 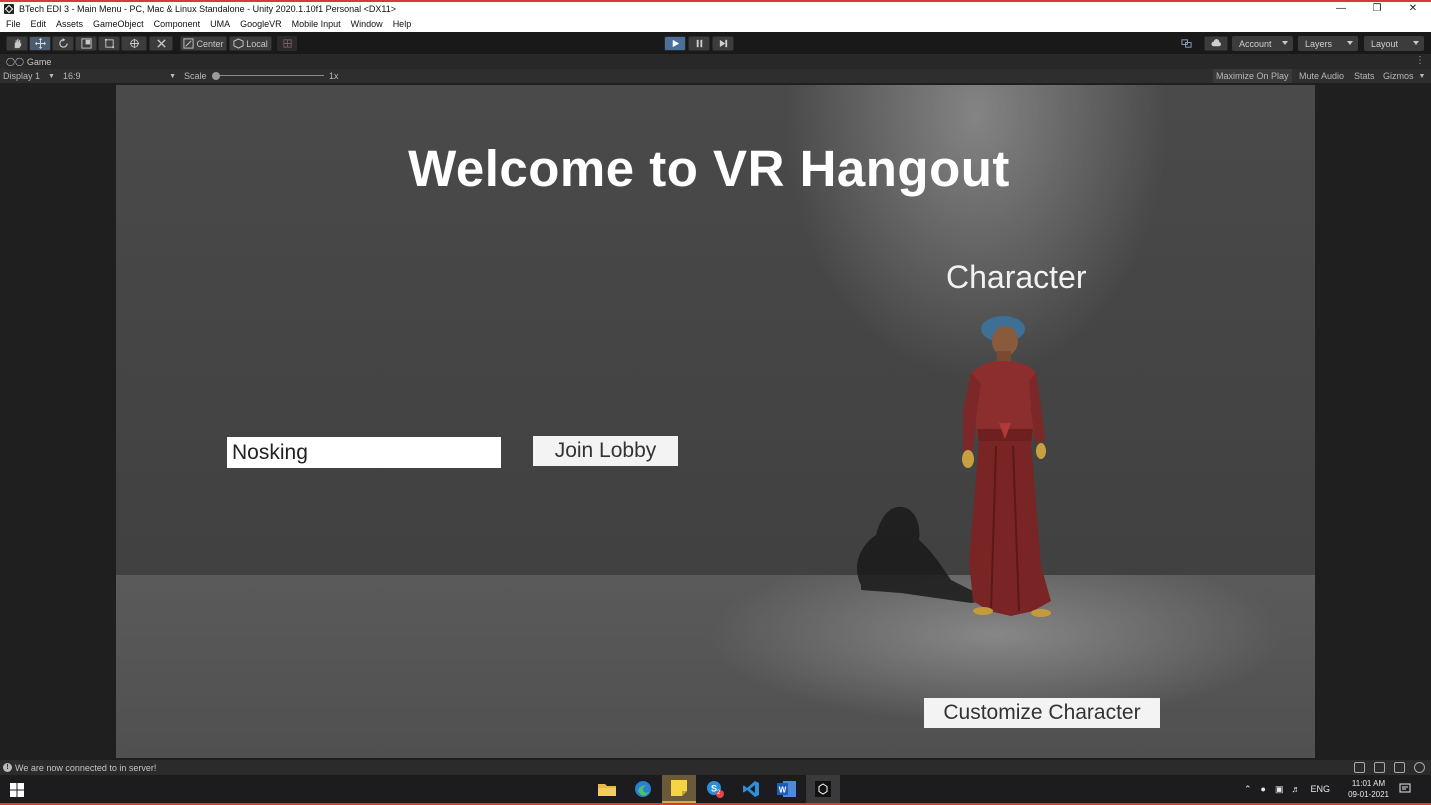 I want to click on layers-label: Layers, so click(x=1319, y=43).